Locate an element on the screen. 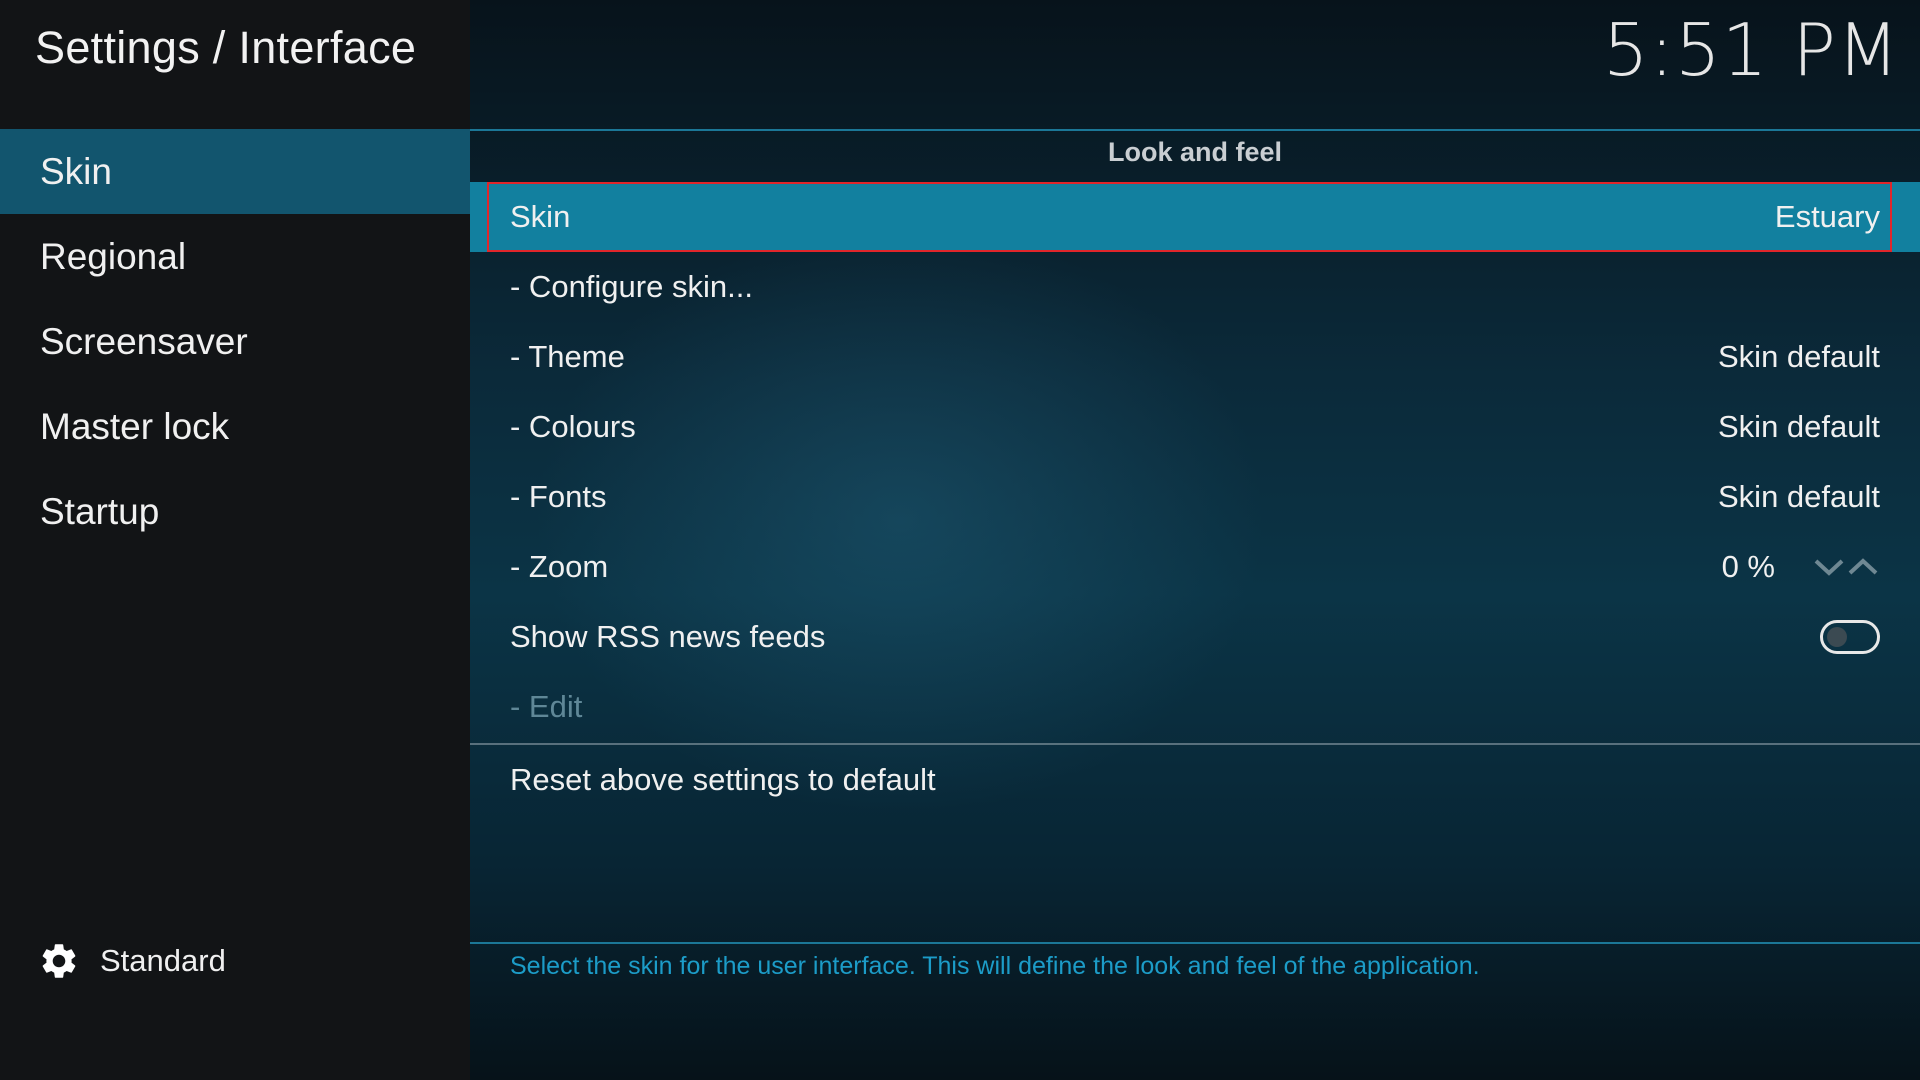 The height and width of the screenshot is (1080, 1920). setting-label: - Edit is located at coordinates (546, 706).